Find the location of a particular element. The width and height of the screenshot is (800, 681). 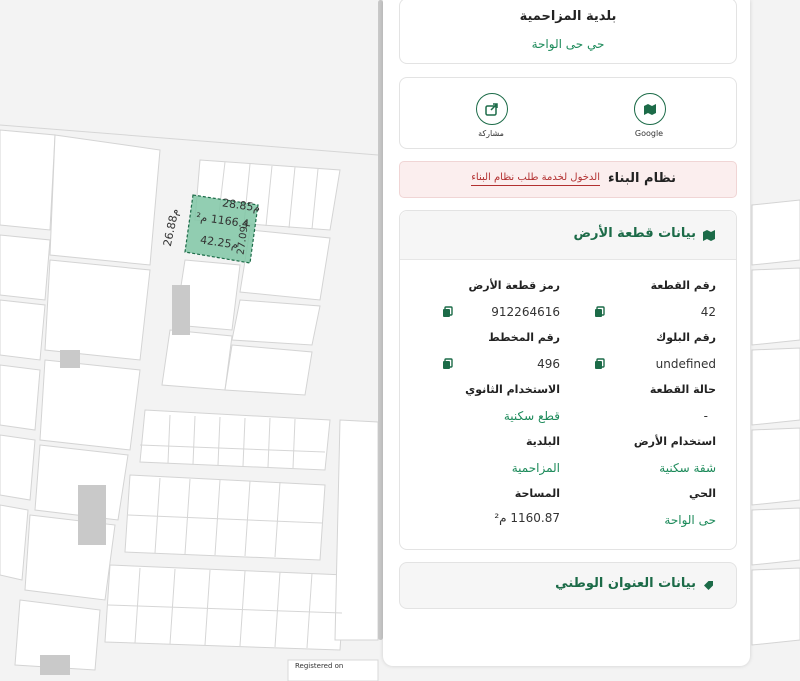

share-label: مشاركة is located at coordinates (491, 133).